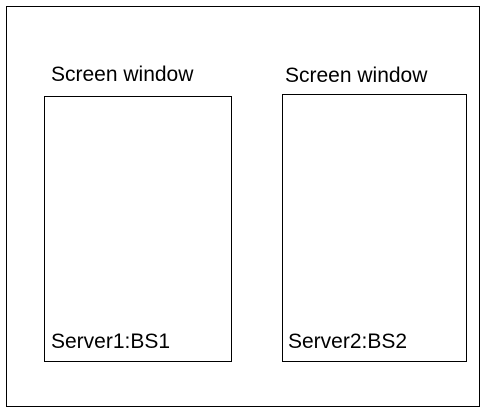 This screenshot has height=411, width=484. I want to click on screen-window-title-2: Screen window, so click(356, 75).